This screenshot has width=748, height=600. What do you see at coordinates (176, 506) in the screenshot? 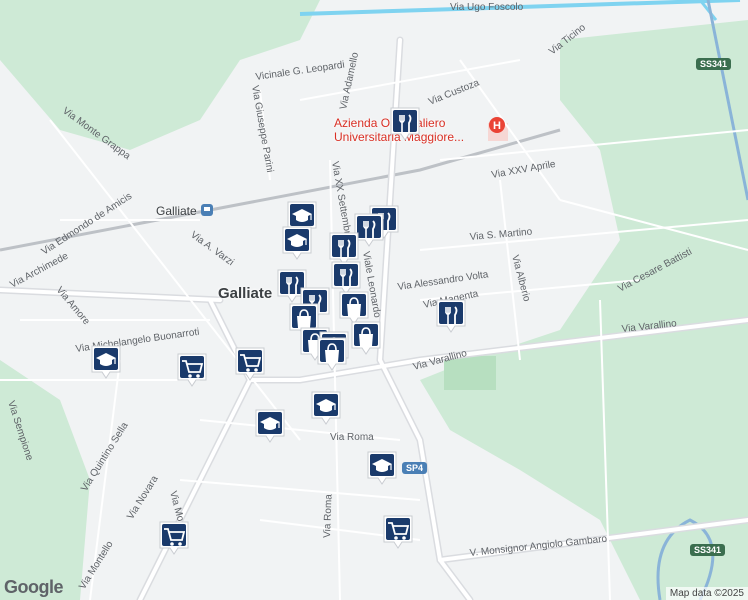
I see `street-label: Via Mo` at bounding box center [176, 506].